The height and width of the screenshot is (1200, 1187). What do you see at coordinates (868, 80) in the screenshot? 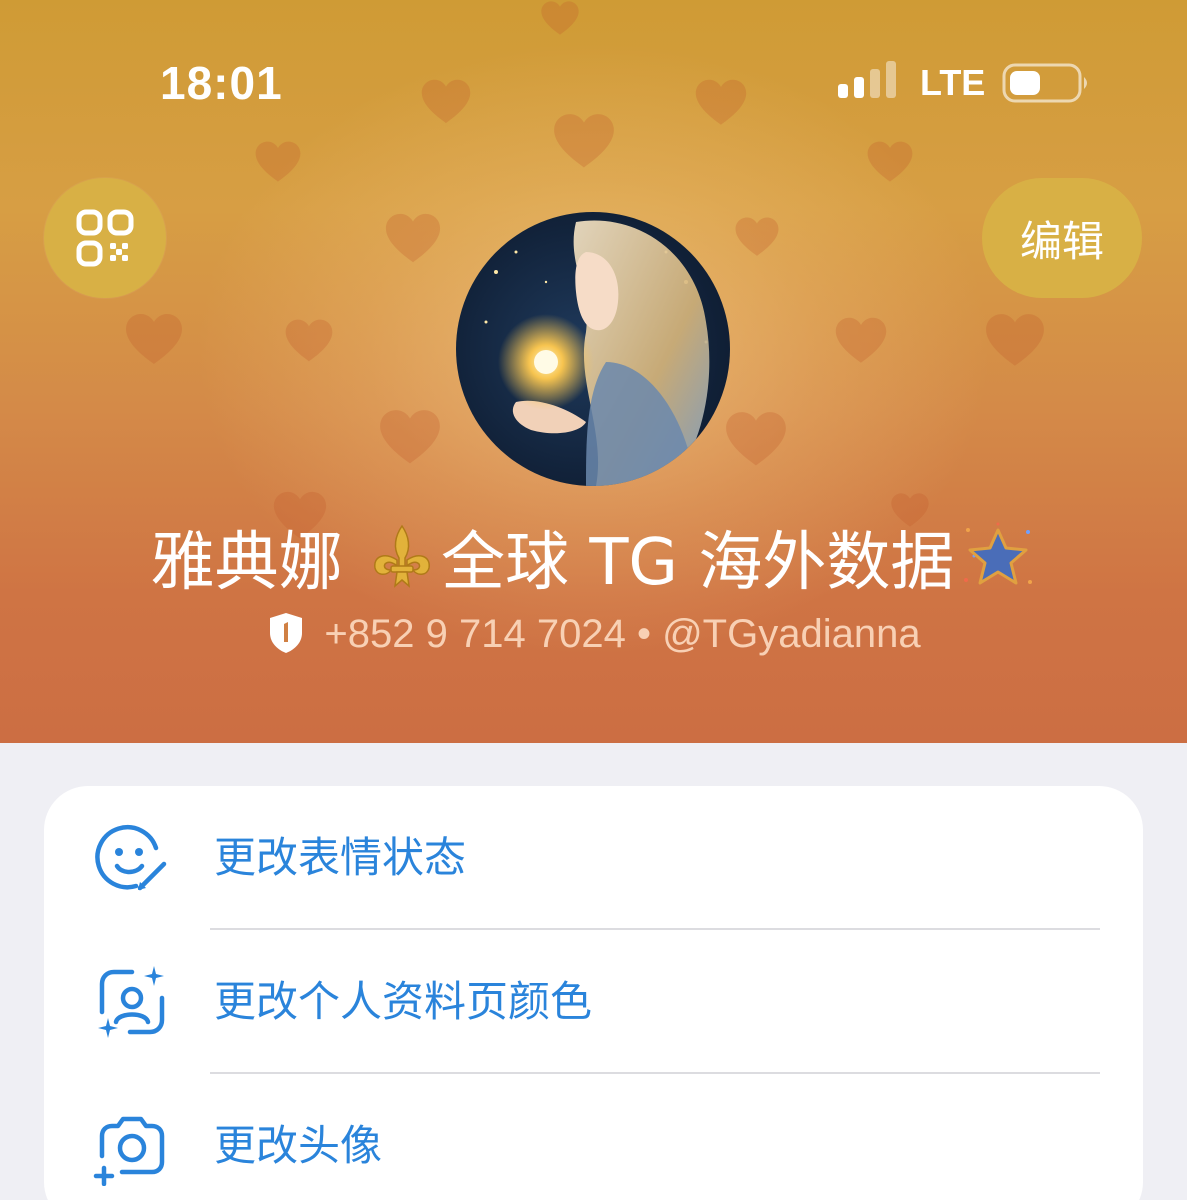
I see `signal-icon` at bounding box center [868, 80].